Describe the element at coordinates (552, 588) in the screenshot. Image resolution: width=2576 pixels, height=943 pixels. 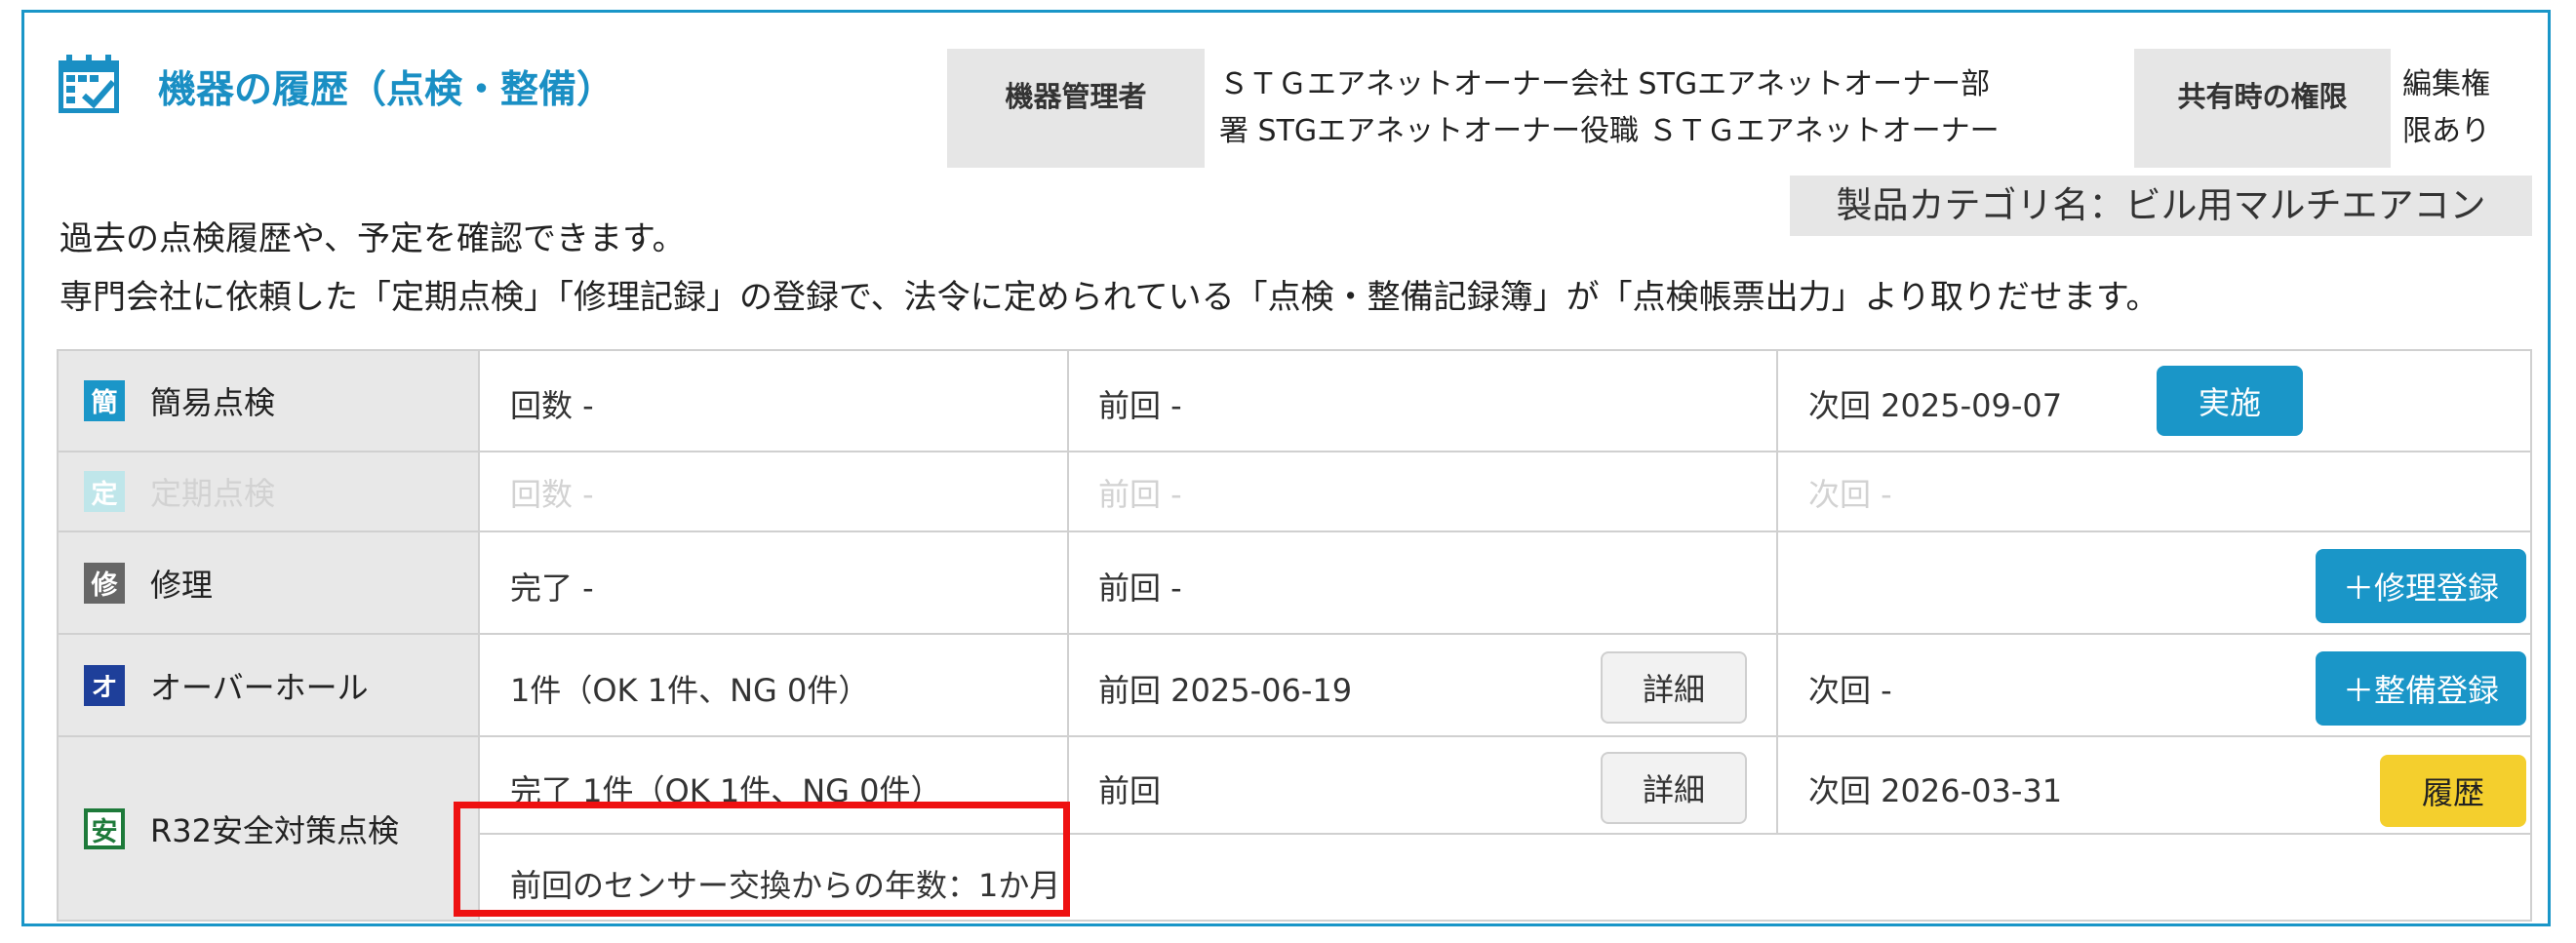
I see `repair-status: 完了 -` at that location.